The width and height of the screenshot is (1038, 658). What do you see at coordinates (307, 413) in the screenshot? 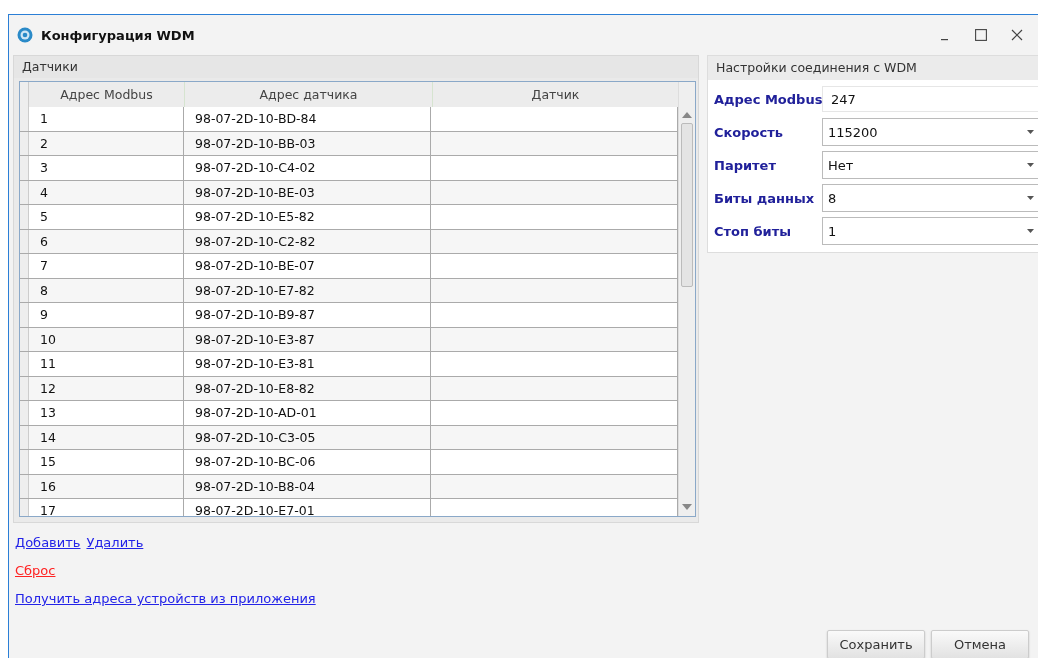
I see `table-cell: 98-07-2D-10-AD-01` at bounding box center [307, 413].